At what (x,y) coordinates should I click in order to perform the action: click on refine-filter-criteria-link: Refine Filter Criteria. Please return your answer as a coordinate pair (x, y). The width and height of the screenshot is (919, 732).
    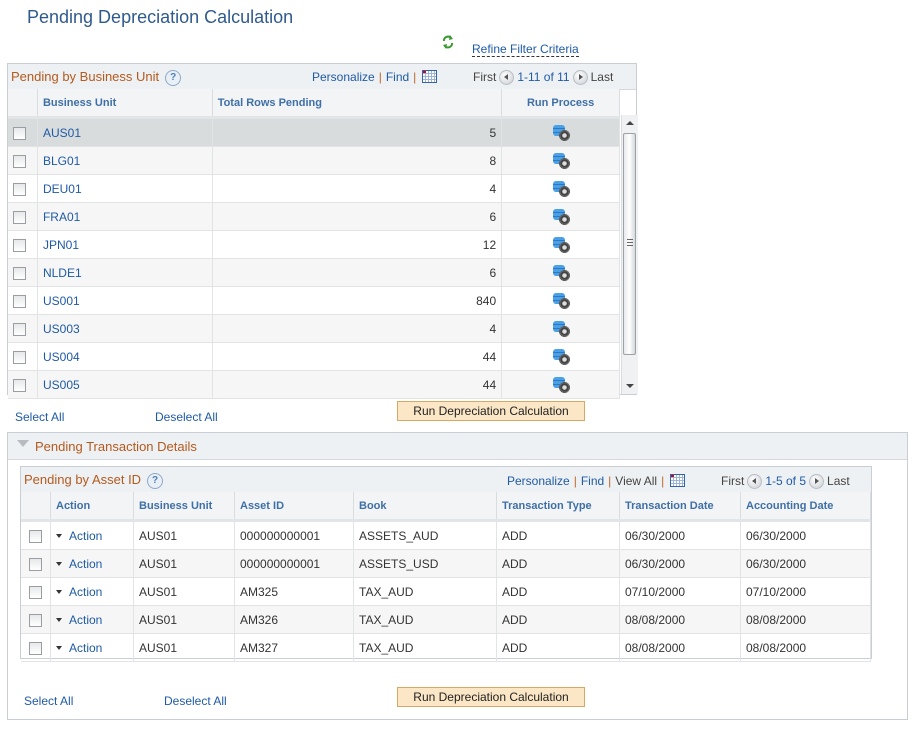
    Looking at the image, I should click on (525, 49).